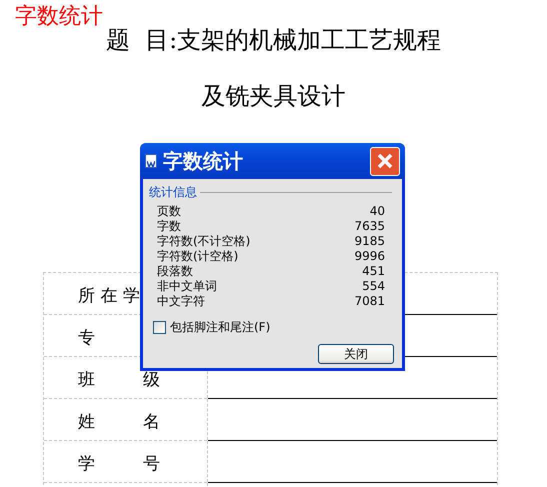 The image size is (547, 487). What do you see at coordinates (169, 211) in the screenshot?
I see `stat-label: 页数` at bounding box center [169, 211].